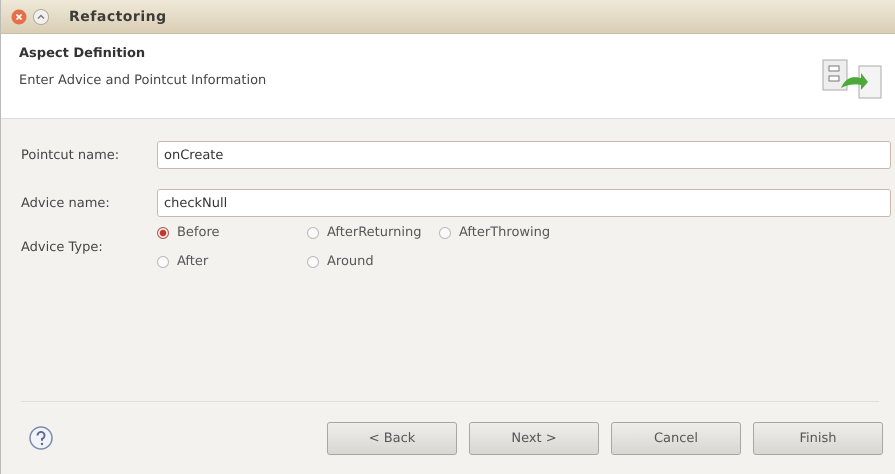 This screenshot has height=474, width=895. I want to click on close-icon, so click(19, 16).